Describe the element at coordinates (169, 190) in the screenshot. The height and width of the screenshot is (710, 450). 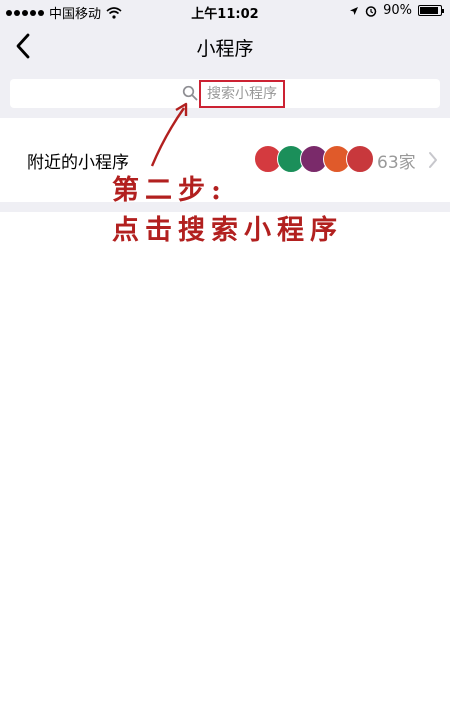
I see `annotation-step-title: 第二步:` at that location.